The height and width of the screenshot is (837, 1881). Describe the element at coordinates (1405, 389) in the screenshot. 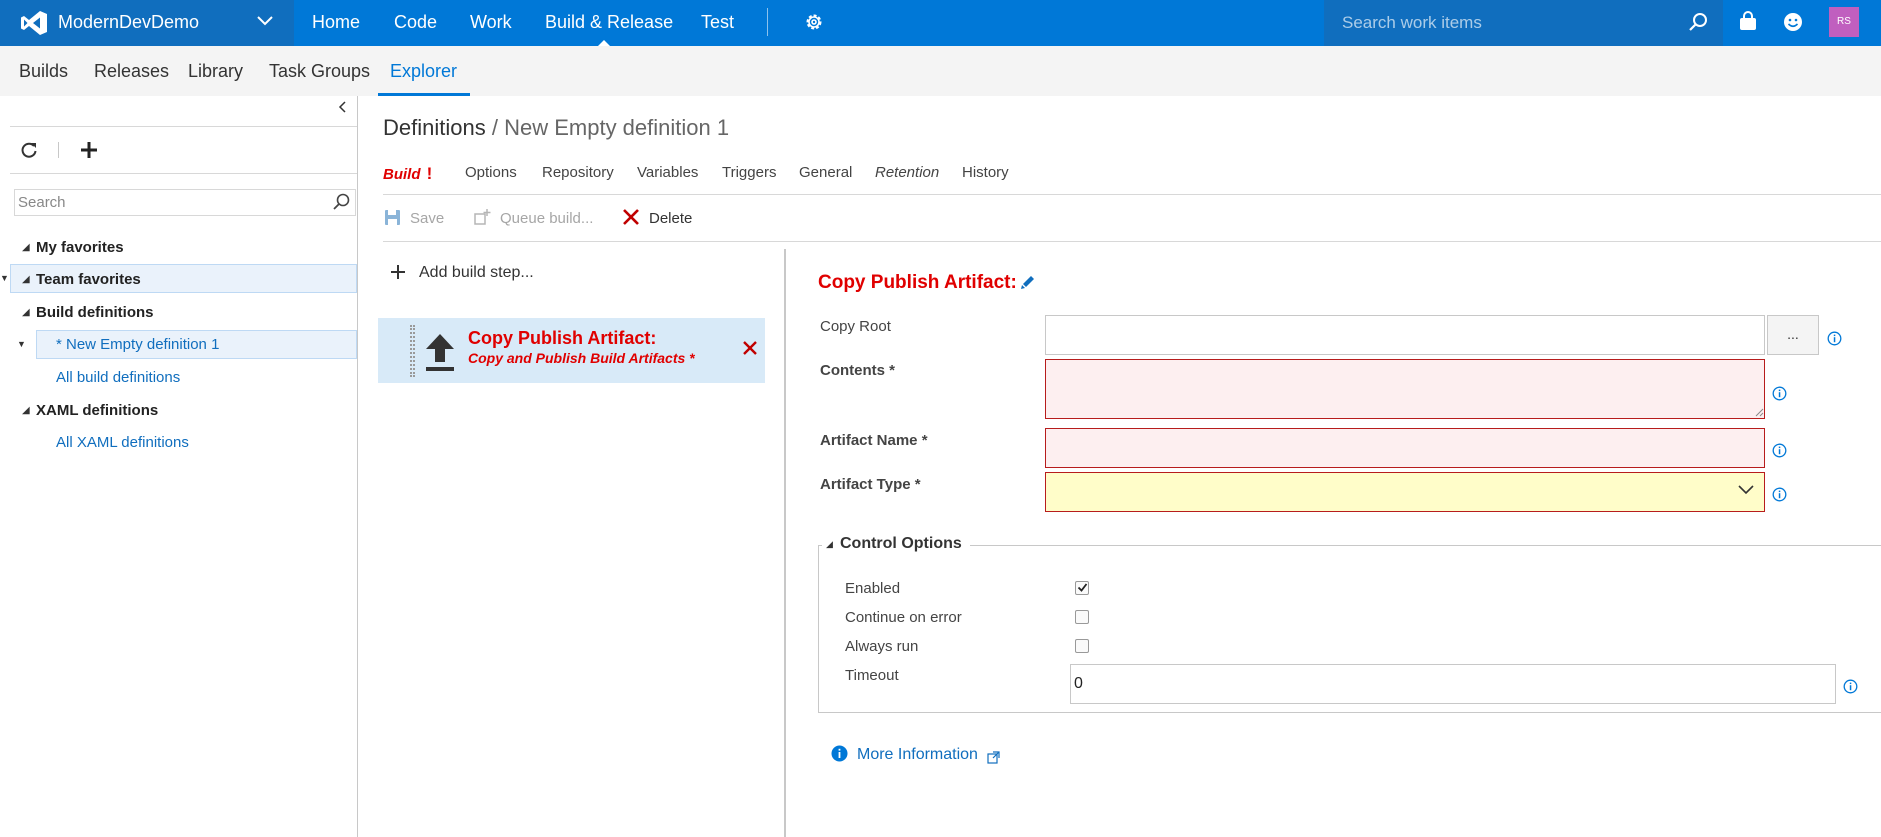

I see `contents-field` at that location.